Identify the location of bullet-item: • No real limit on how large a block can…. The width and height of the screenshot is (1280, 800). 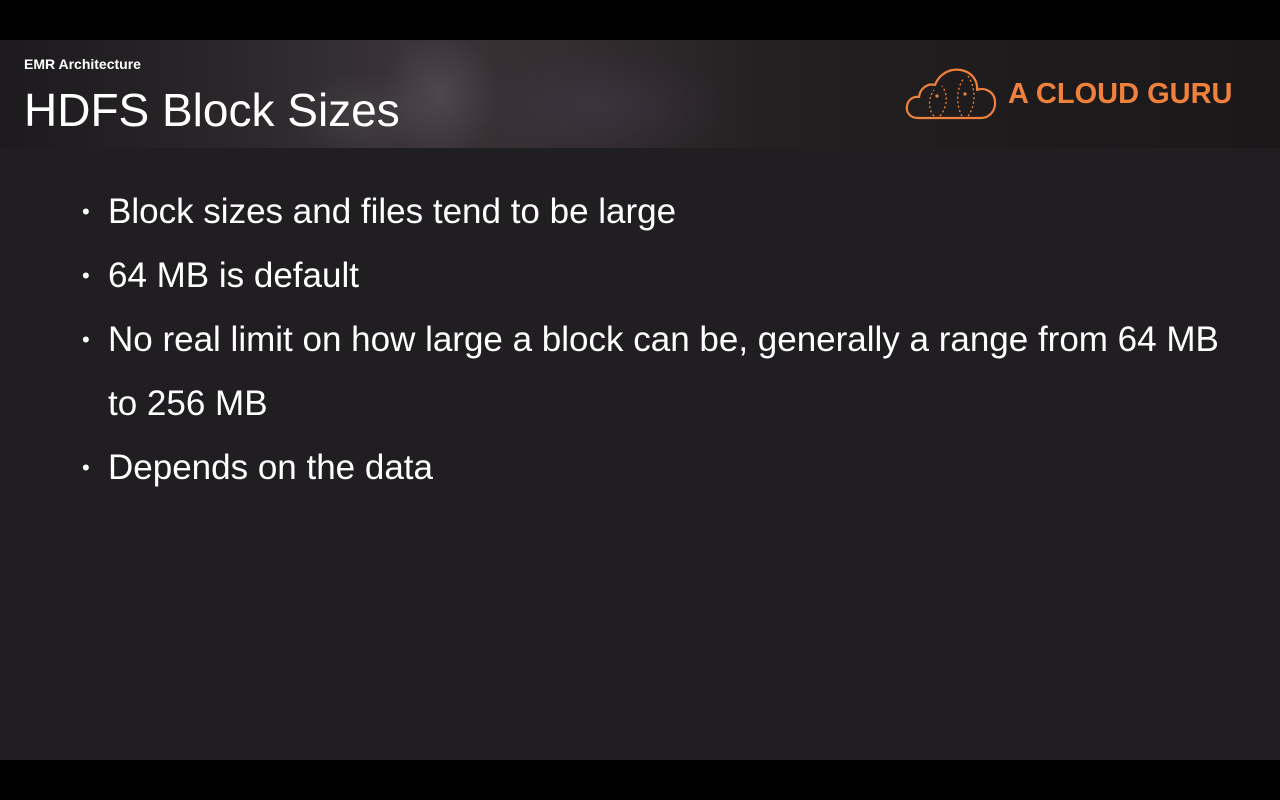
(653, 372).